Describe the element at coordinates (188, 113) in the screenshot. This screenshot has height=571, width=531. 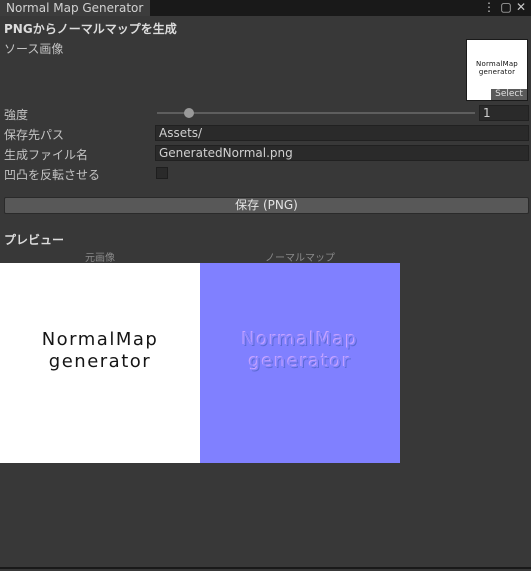
I see `strength-slider-handle` at that location.